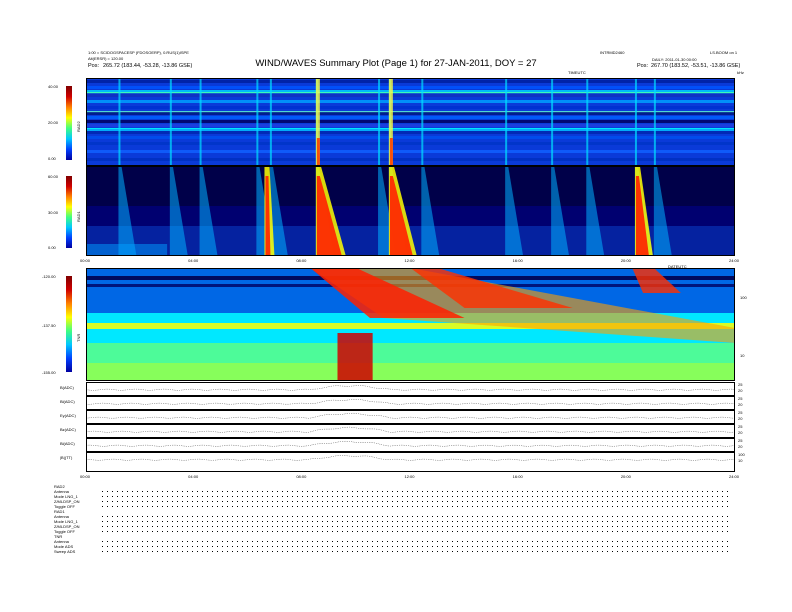 Image resolution: width=792 pixels, height=612 pixels. I want to click on tnr-label: TNR, so click(78, 337).